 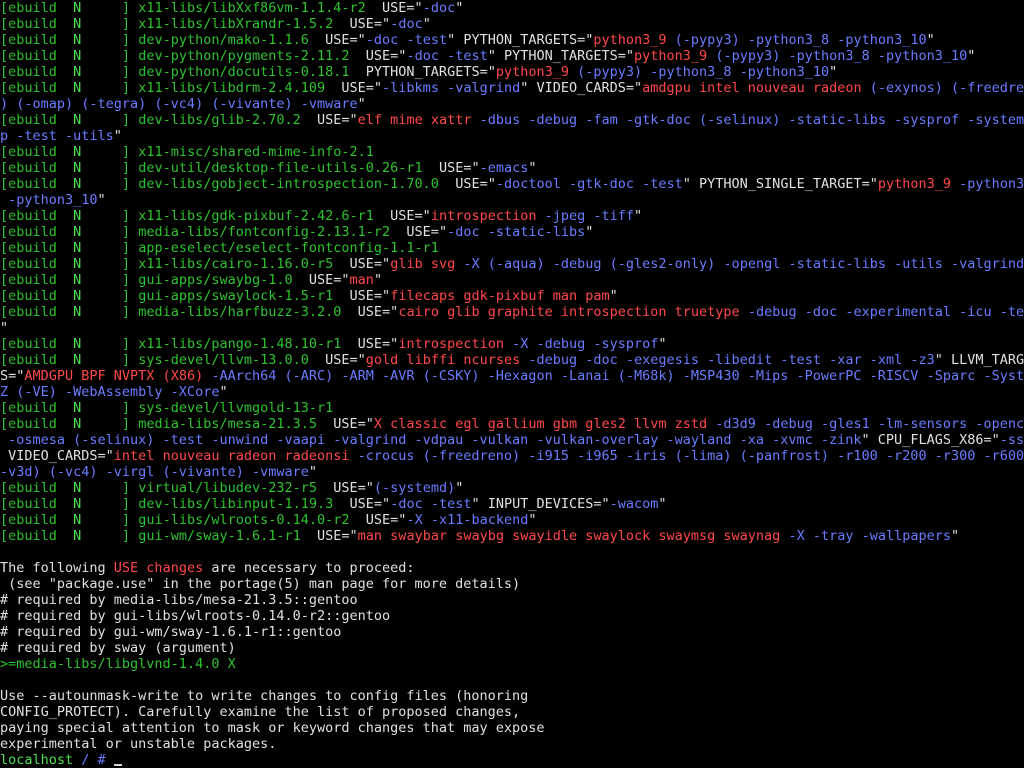 I want to click on terminal-text: " CPU_FLAGS_X86=", so click(x=930, y=440).